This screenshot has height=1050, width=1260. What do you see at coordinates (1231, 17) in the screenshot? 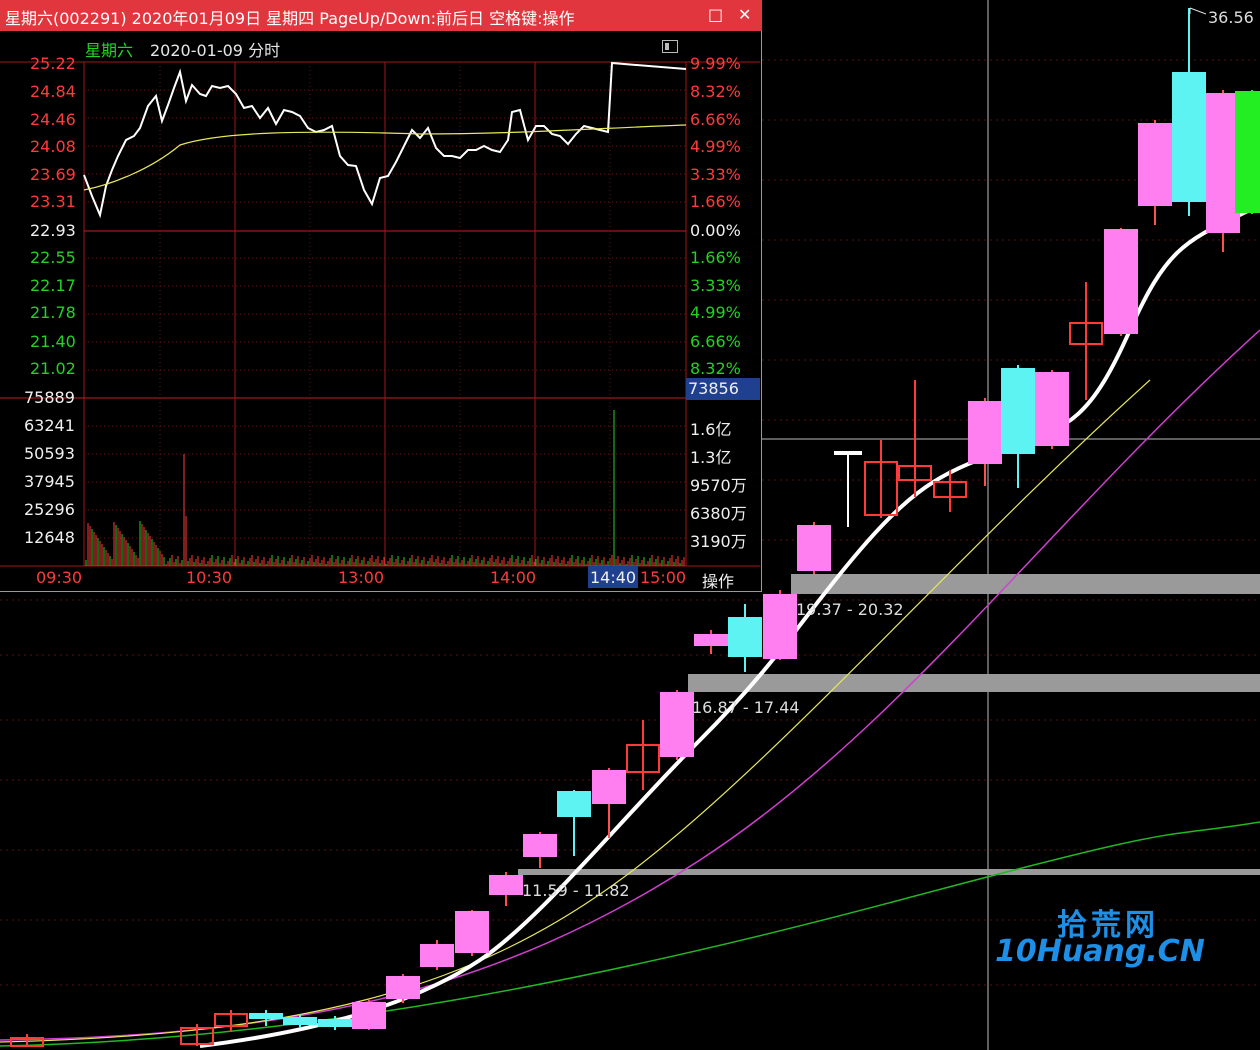
I see `peak-price-label: 36.56` at bounding box center [1231, 17].